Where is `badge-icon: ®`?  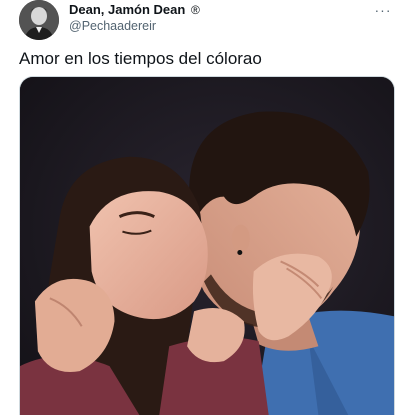
badge-icon: ® is located at coordinates (195, 10).